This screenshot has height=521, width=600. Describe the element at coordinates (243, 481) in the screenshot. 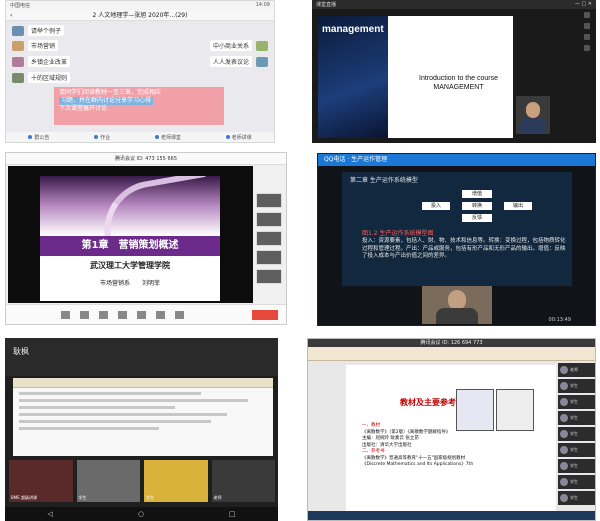

I see `participant-tile: 老师` at that location.